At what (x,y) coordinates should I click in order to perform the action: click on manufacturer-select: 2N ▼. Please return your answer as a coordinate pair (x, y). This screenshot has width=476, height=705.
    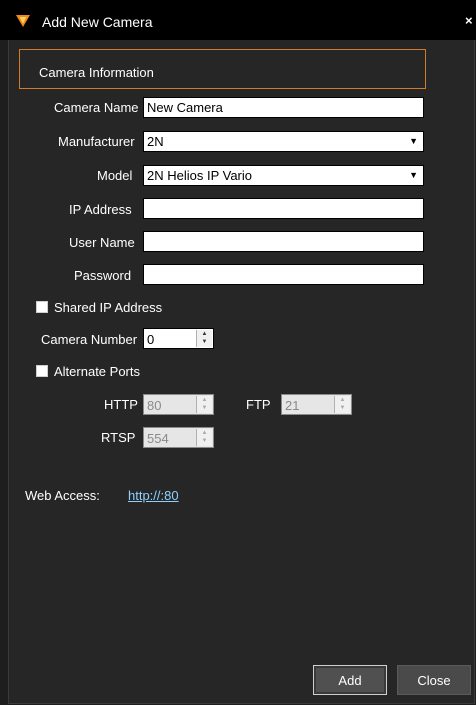
    Looking at the image, I should click on (283, 141).